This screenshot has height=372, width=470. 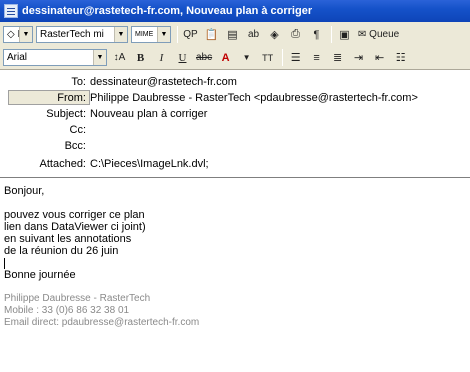 What do you see at coordinates (211, 34) in the screenshot?
I see `clipboard-icon: 📋` at bounding box center [211, 34].